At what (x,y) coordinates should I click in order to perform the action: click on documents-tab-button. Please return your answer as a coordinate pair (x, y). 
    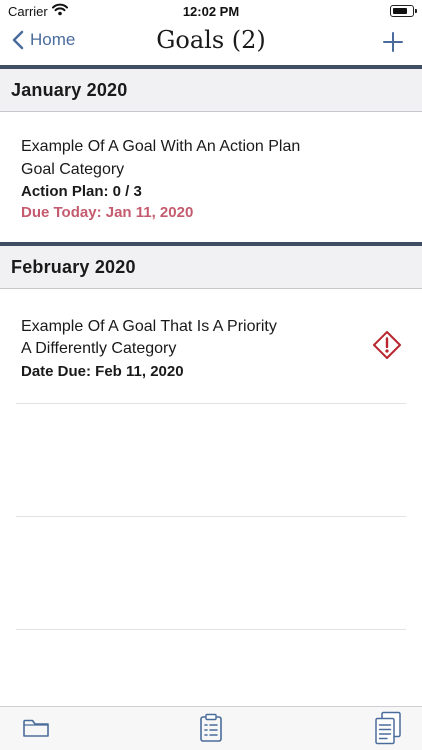
    Looking at the image, I should click on (388, 730).